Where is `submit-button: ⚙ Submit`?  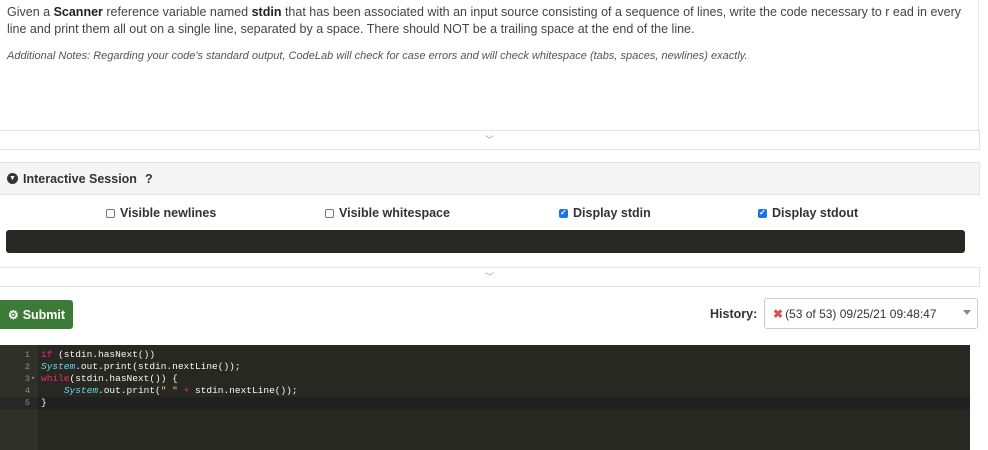
submit-button: ⚙ Submit is located at coordinates (36, 314).